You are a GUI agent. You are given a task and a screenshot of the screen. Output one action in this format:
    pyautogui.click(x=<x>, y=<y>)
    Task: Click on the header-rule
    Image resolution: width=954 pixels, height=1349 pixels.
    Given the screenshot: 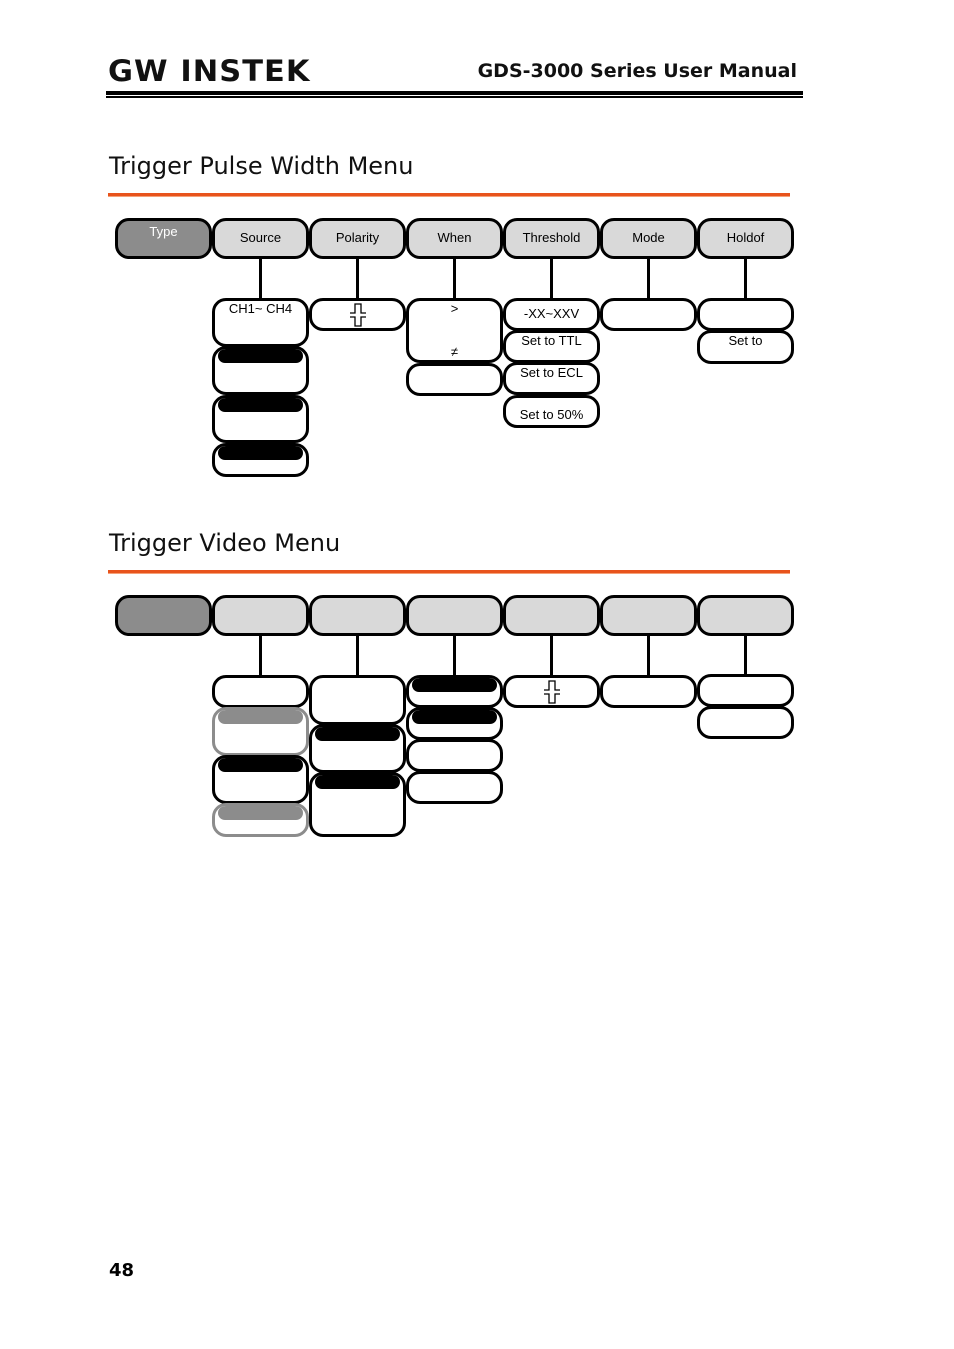 What is the action you would take?
    pyautogui.click(x=454, y=93)
    